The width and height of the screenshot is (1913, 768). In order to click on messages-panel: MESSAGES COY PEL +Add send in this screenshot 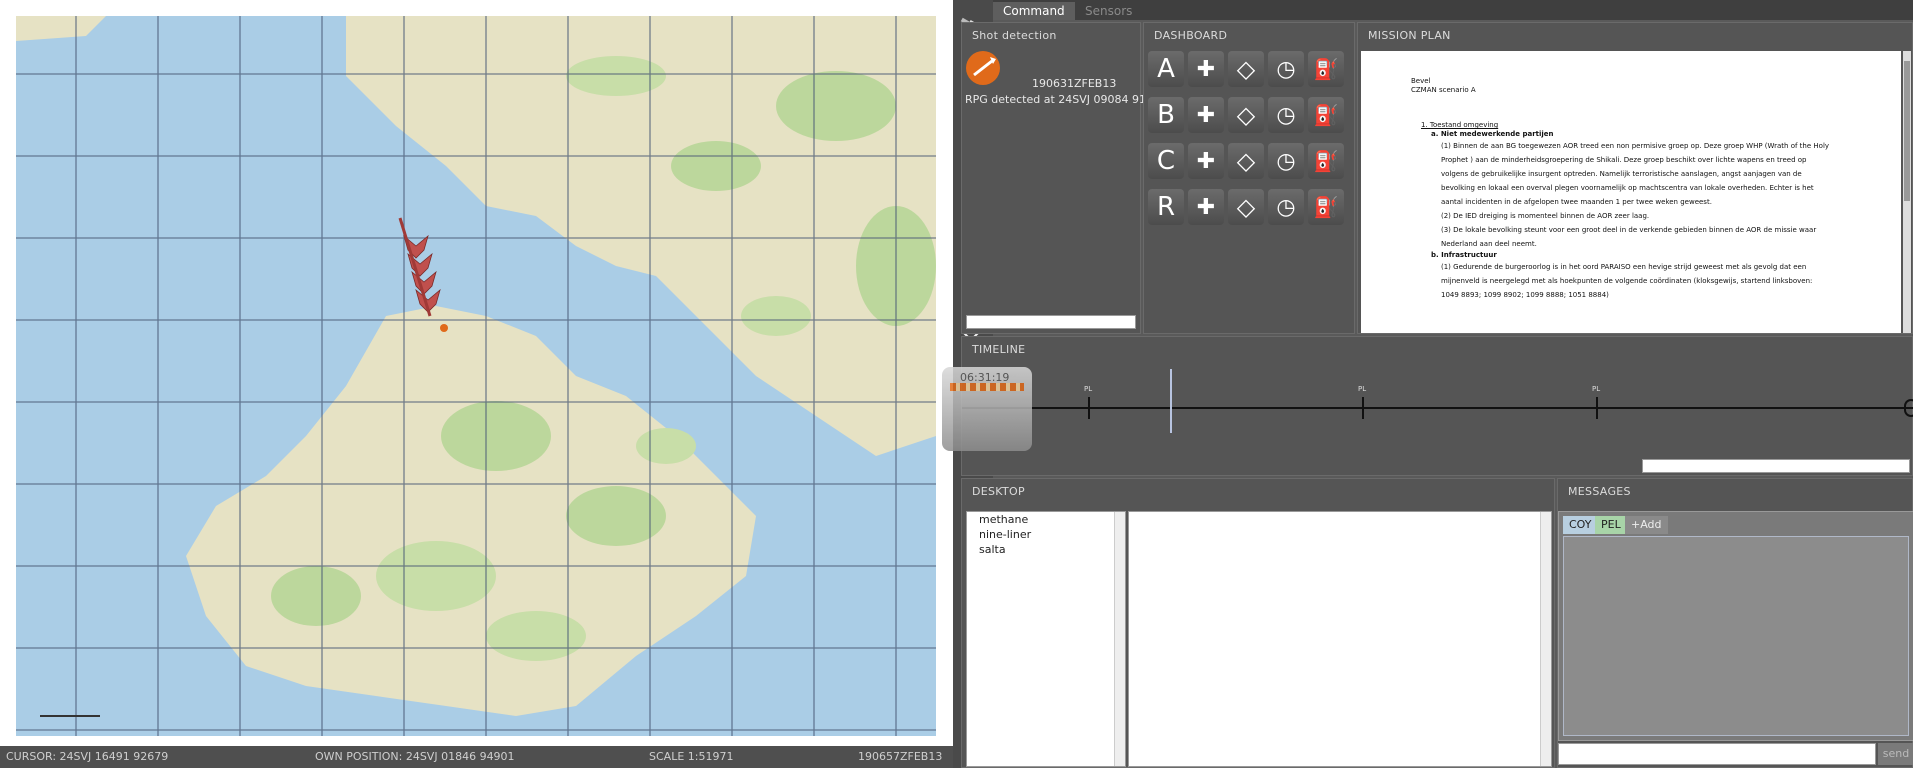, I will do `click(1735, 623)`.